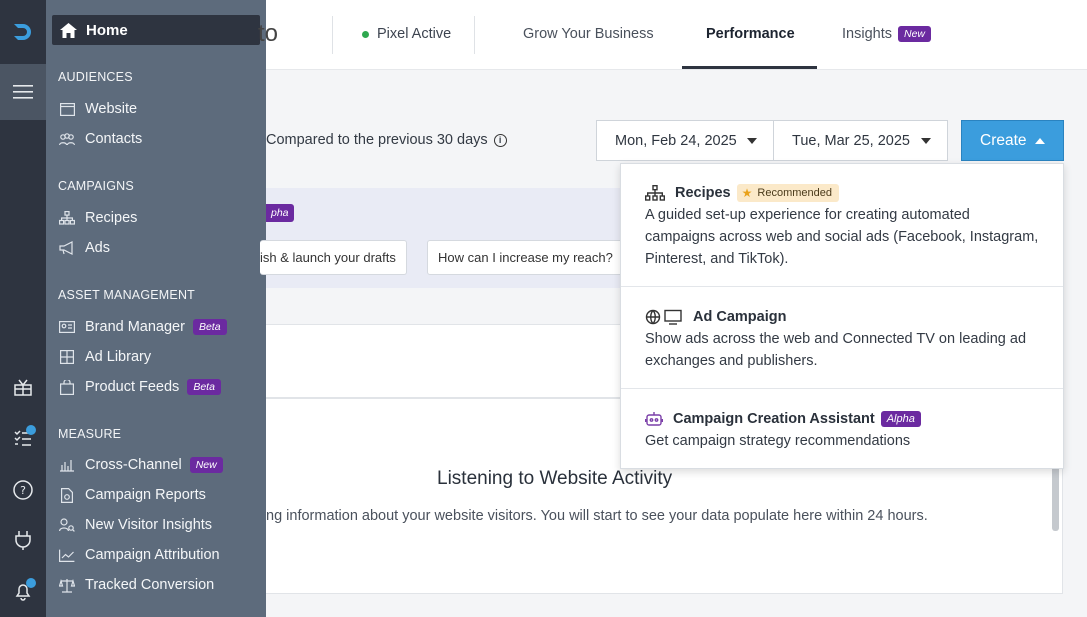 The height and width of the screenshot is (617, 1087). Describe the element at coordinates (149, 525) in the screenshot. I see `sidebar-item-label: New Visitor Insights` at that location.